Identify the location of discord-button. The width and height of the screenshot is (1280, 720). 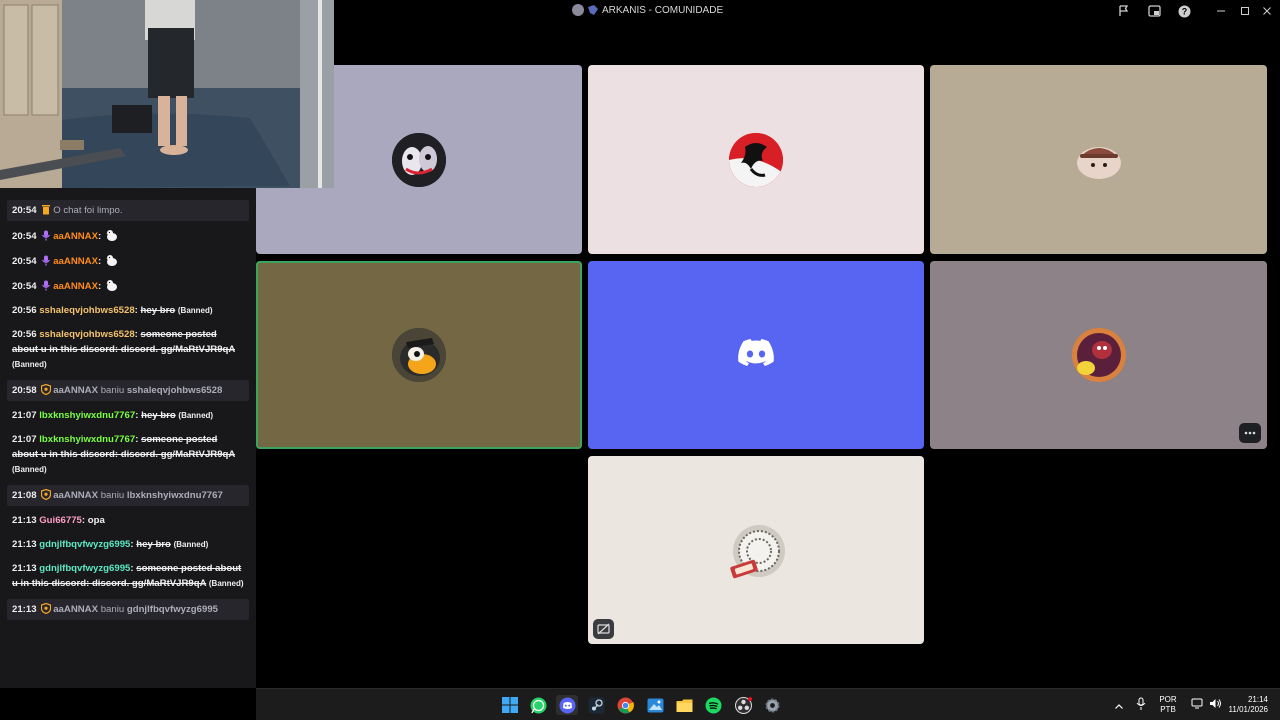
(567, 705).